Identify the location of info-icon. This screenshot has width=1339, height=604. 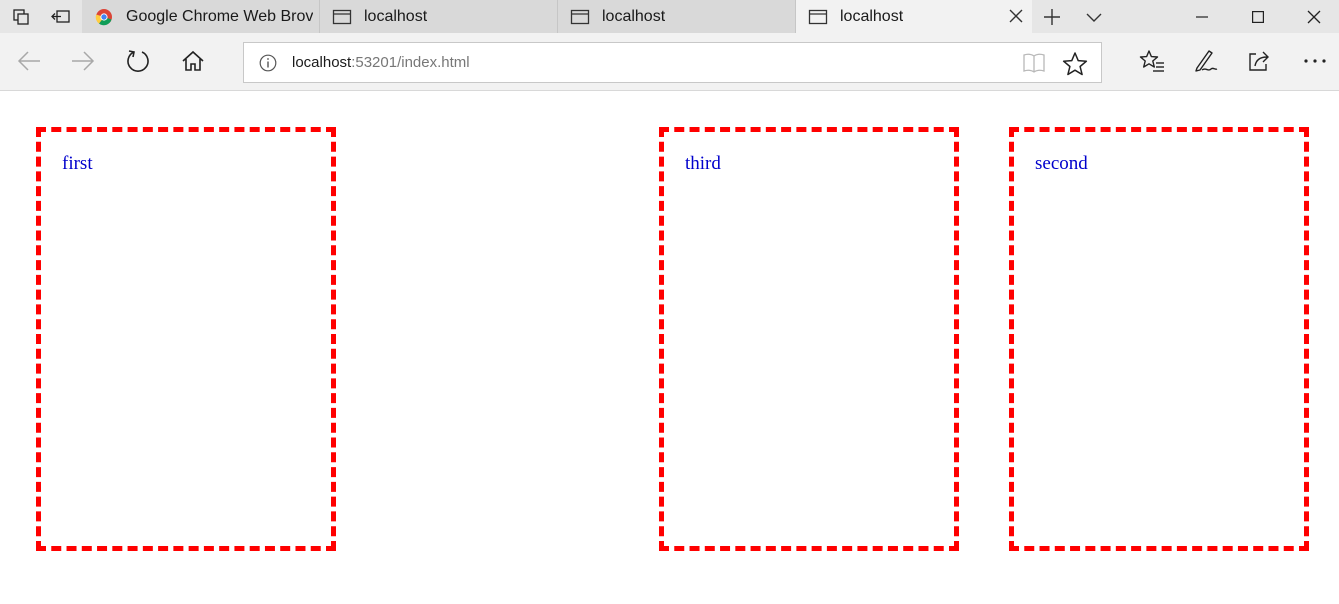
(268, 63).